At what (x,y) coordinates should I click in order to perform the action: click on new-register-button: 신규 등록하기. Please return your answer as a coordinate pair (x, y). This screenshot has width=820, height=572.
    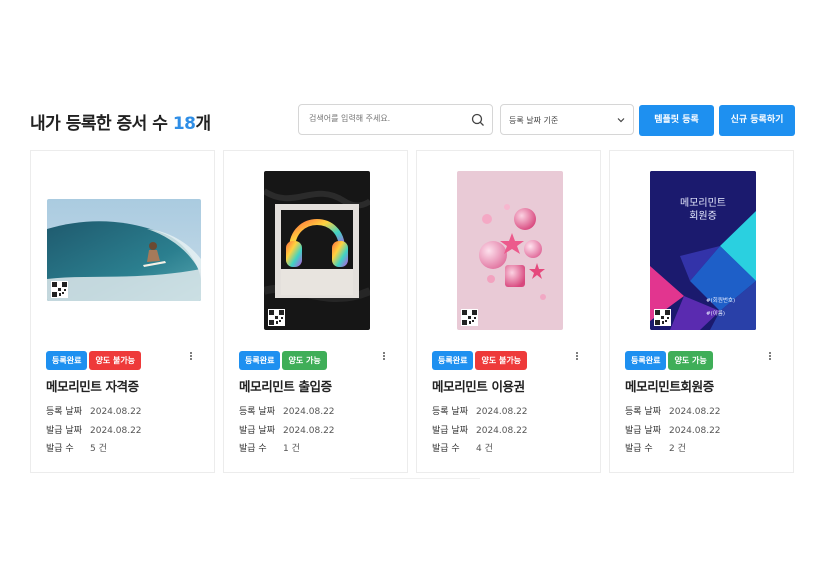
    Looking at the image, I should click on (757, 120).